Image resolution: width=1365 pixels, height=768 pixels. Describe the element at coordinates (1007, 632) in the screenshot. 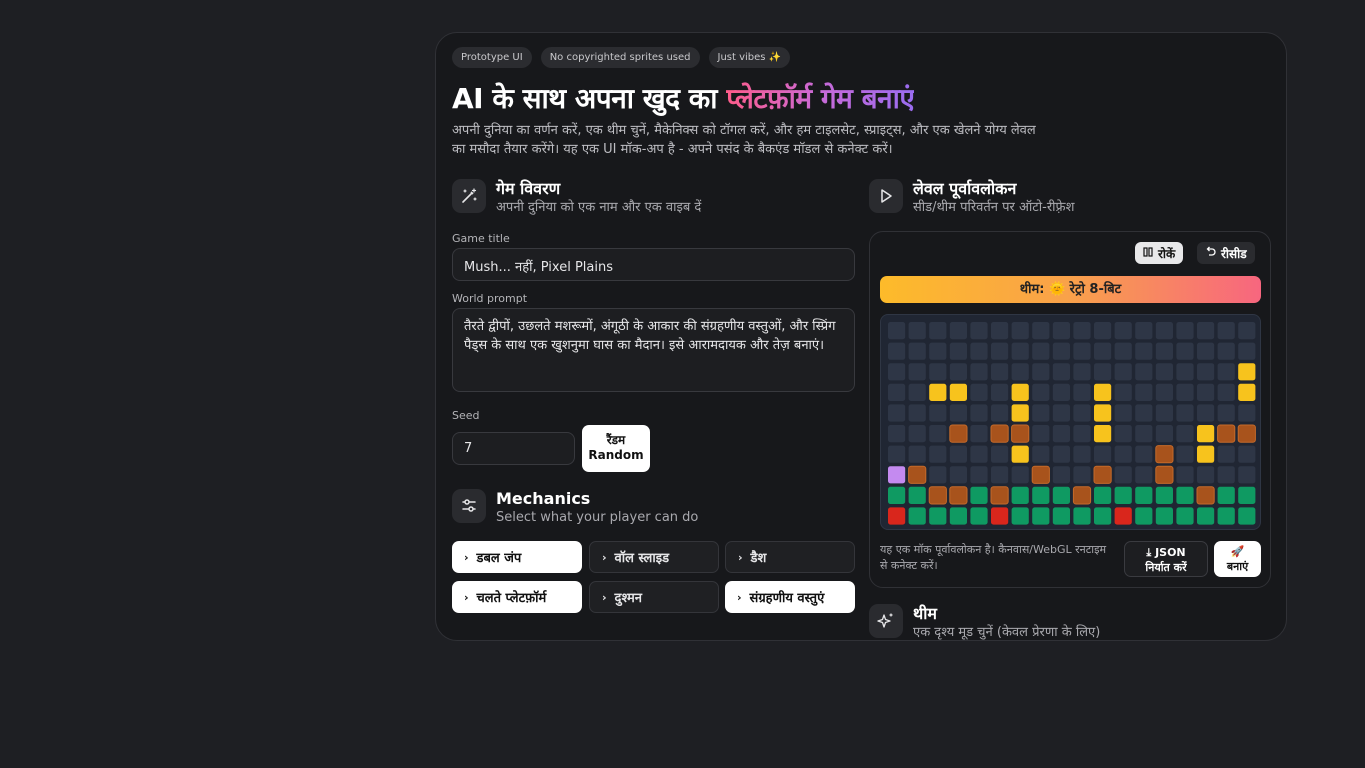

I see `theme-subtitle: एक दृश्य मूड चुनें (केवल प्रेरणा के लिए)` at that location.